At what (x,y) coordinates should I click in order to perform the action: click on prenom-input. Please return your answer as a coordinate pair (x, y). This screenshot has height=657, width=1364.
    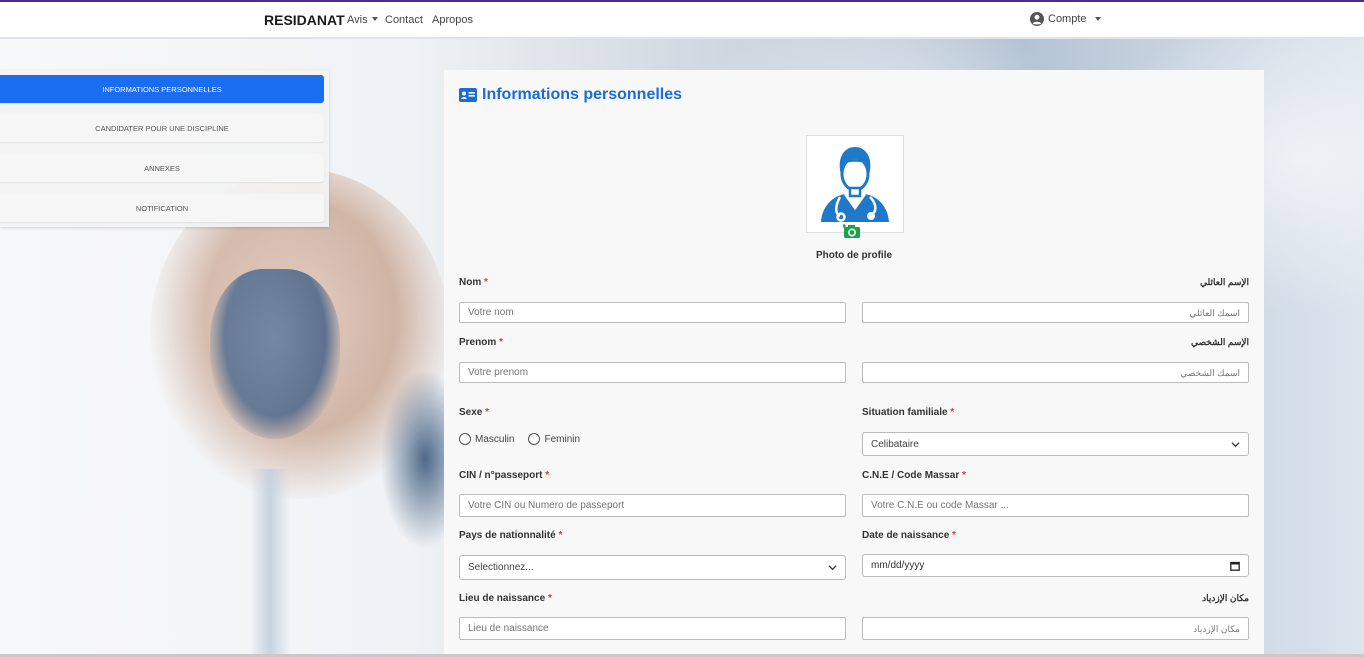
    Looking at the image, I should click on (652, 372).